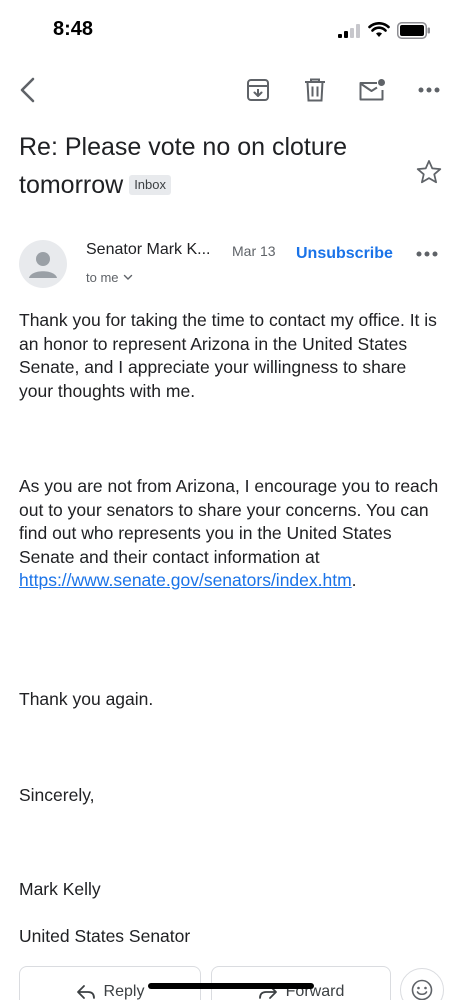 This screenshot has width=462, height=1000. What do you see at coordinates (105, 936) in the screenshot?
I see `signature-title: United States Senator` at bounding box center [105, 936].